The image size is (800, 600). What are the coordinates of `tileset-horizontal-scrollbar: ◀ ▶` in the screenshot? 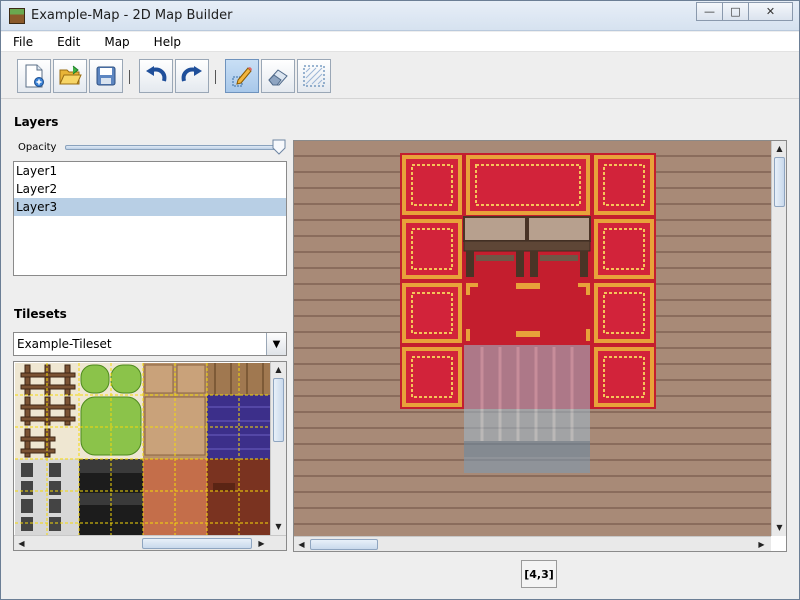 It's located at (150, 542).